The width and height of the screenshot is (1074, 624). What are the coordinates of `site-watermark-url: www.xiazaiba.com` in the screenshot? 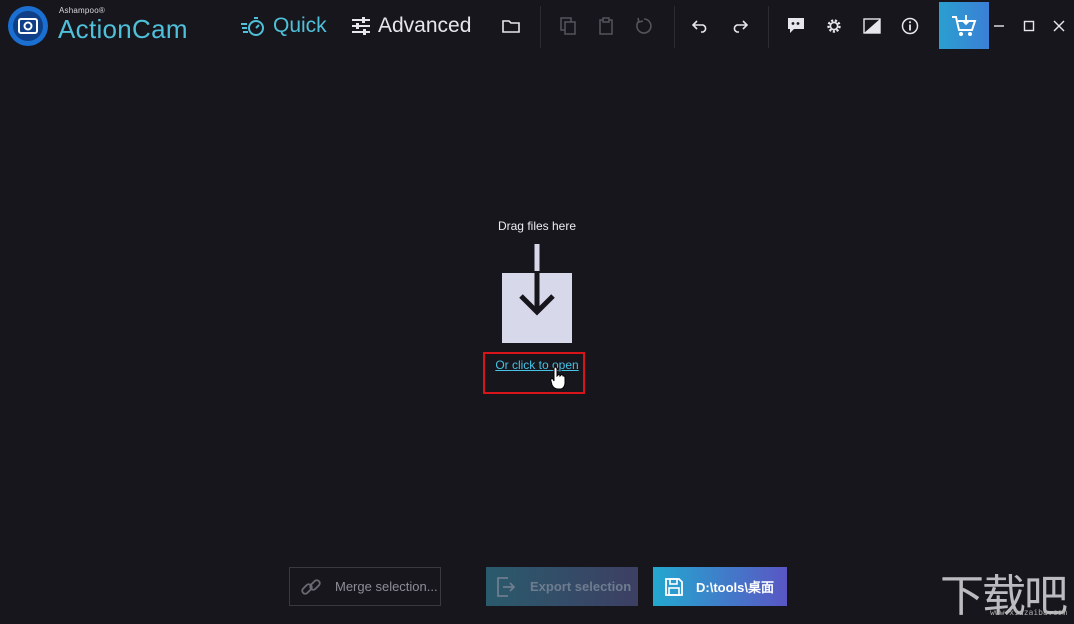 It's located at (1029, 612).